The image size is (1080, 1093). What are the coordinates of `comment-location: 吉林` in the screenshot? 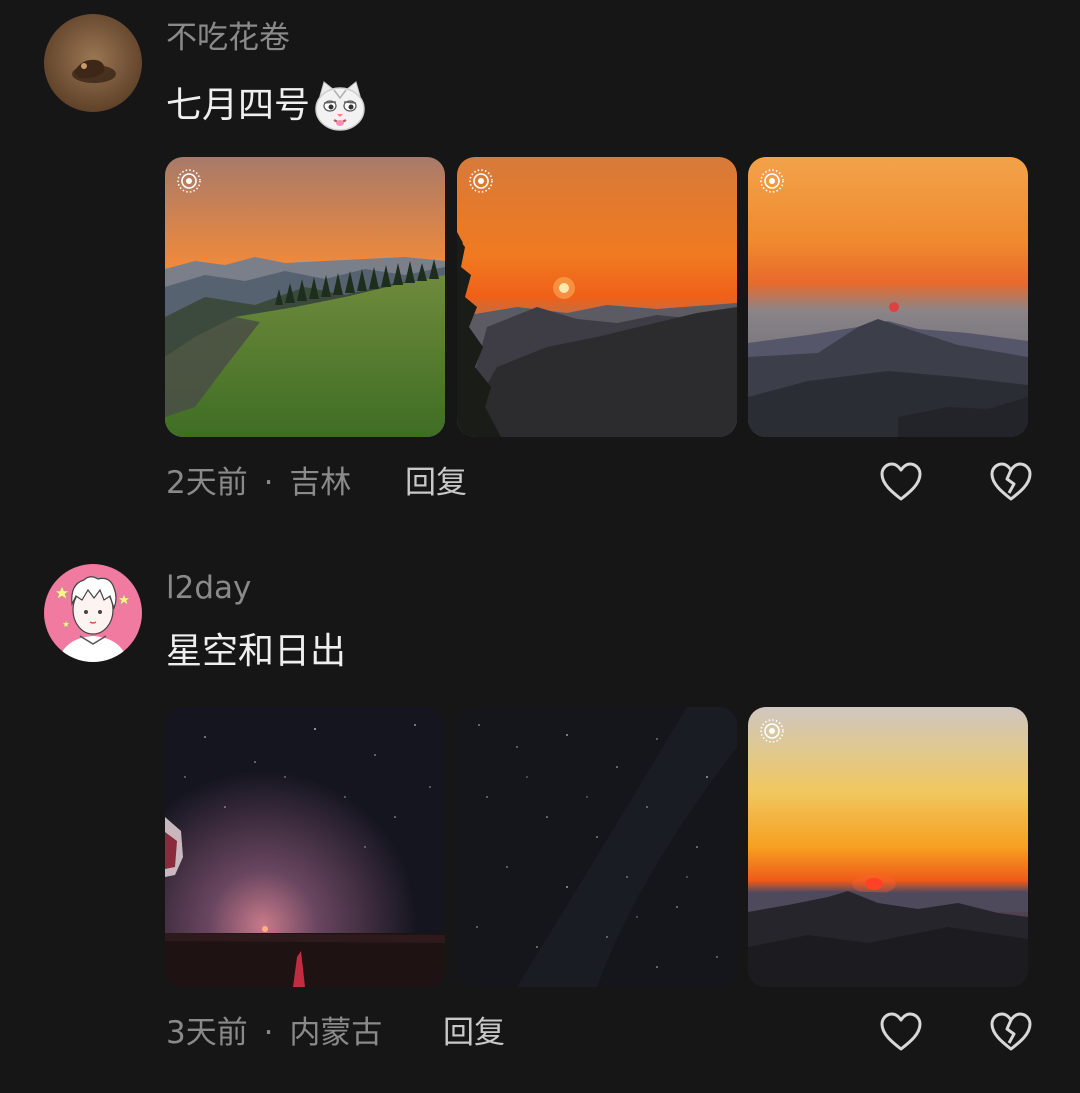 It's located at (320, 483).